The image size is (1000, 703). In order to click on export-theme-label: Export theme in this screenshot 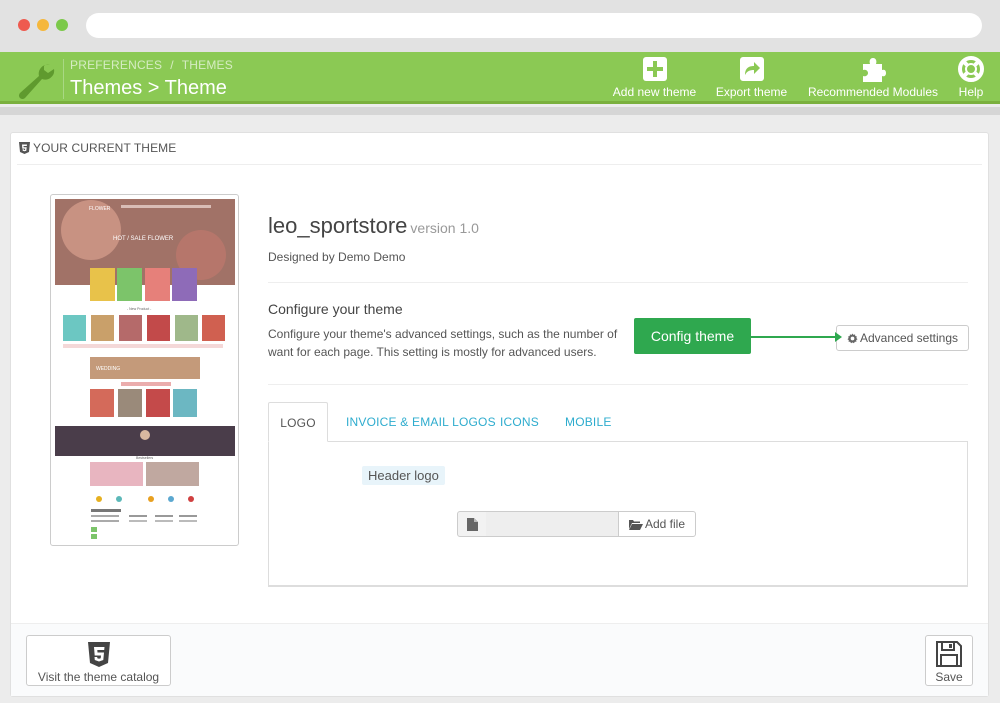, I will do `click(751, 92)`.